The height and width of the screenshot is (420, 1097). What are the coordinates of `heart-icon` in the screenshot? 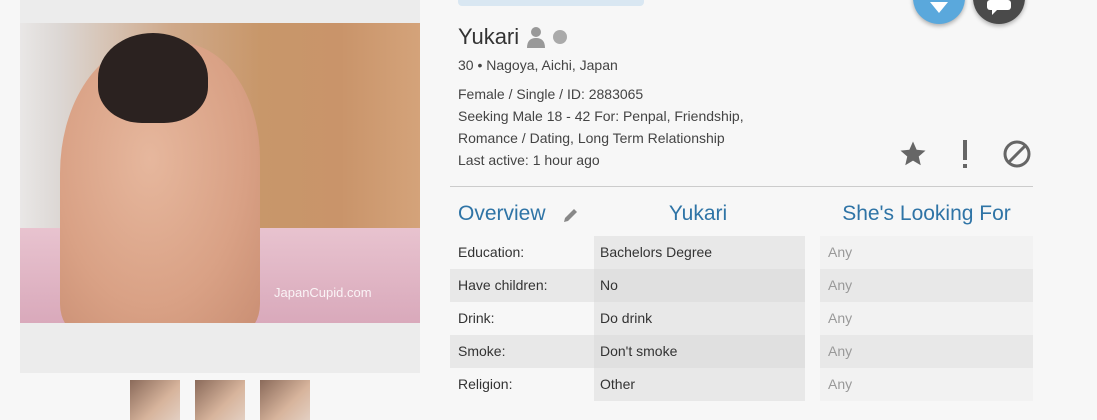 It's located at (939, 7).